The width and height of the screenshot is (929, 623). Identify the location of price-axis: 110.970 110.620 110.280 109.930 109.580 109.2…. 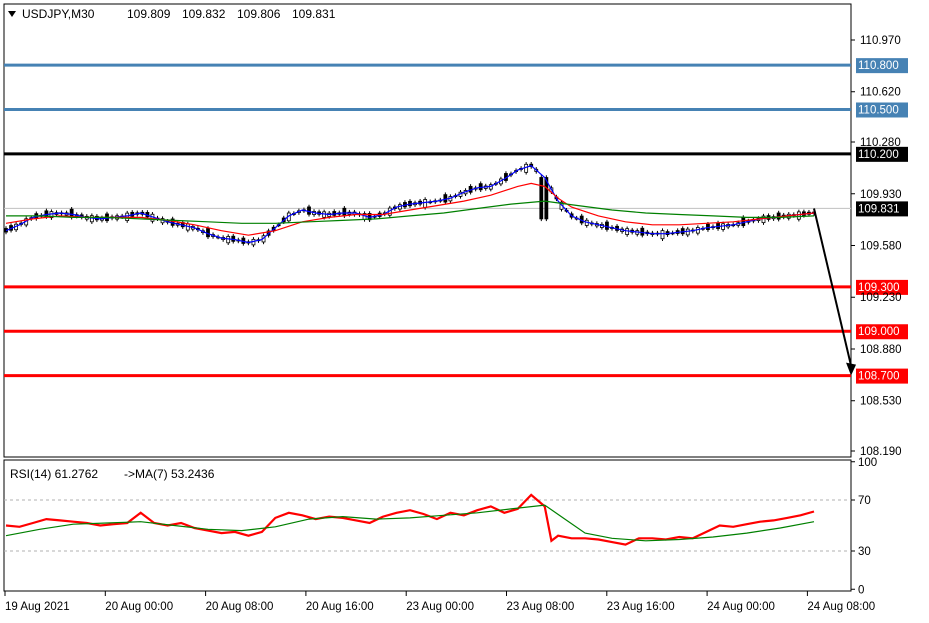
(876, 315).